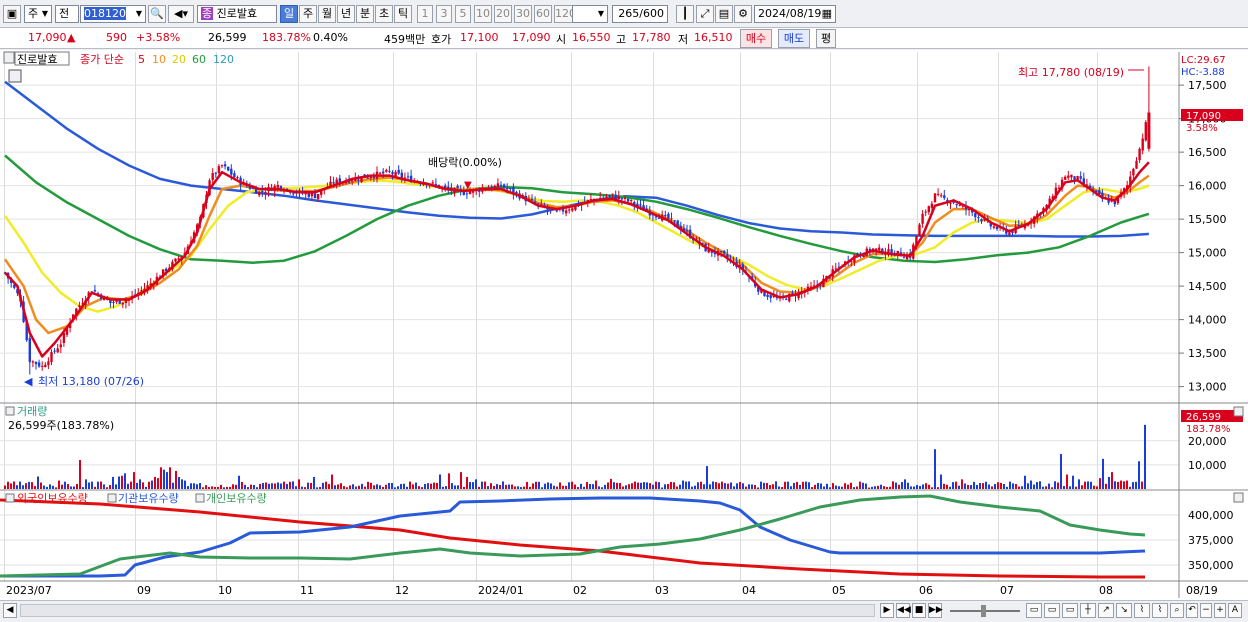 This screenshot has width=1248, height=622. Describe the element at coordinates (743, 14) in the screenshot. I see `gear-icon: ⚙` at that location.